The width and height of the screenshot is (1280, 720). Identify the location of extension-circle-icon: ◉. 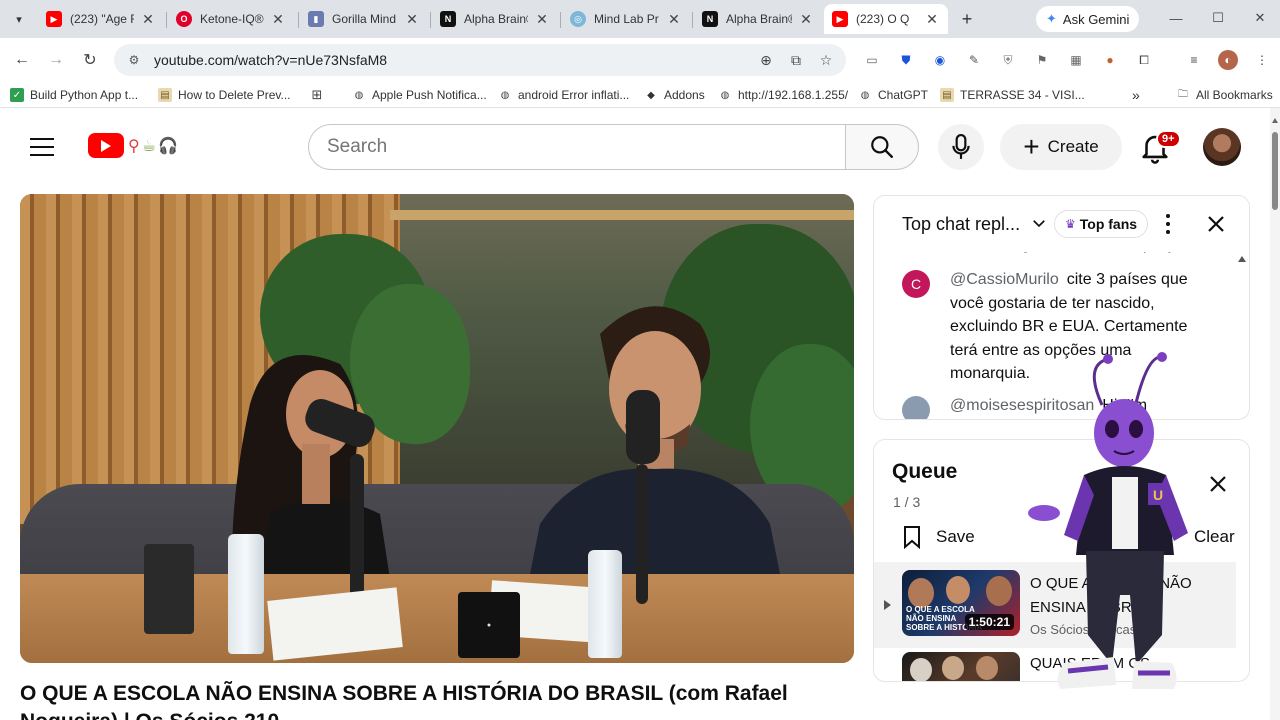
(940, 60).